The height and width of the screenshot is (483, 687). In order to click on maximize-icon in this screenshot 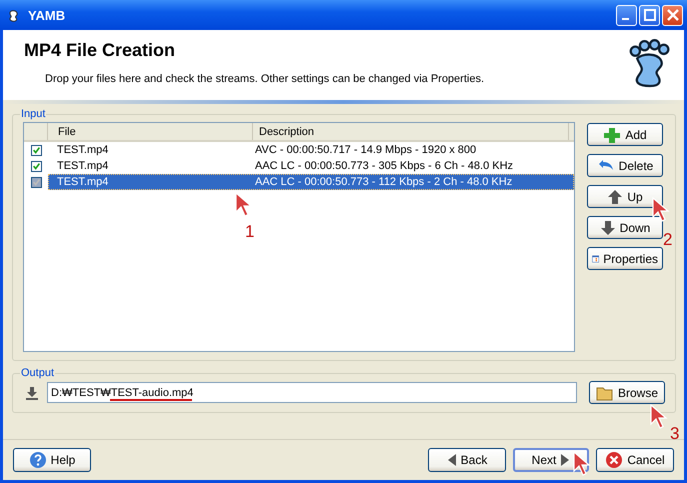, I will do `click(650, 15)`.